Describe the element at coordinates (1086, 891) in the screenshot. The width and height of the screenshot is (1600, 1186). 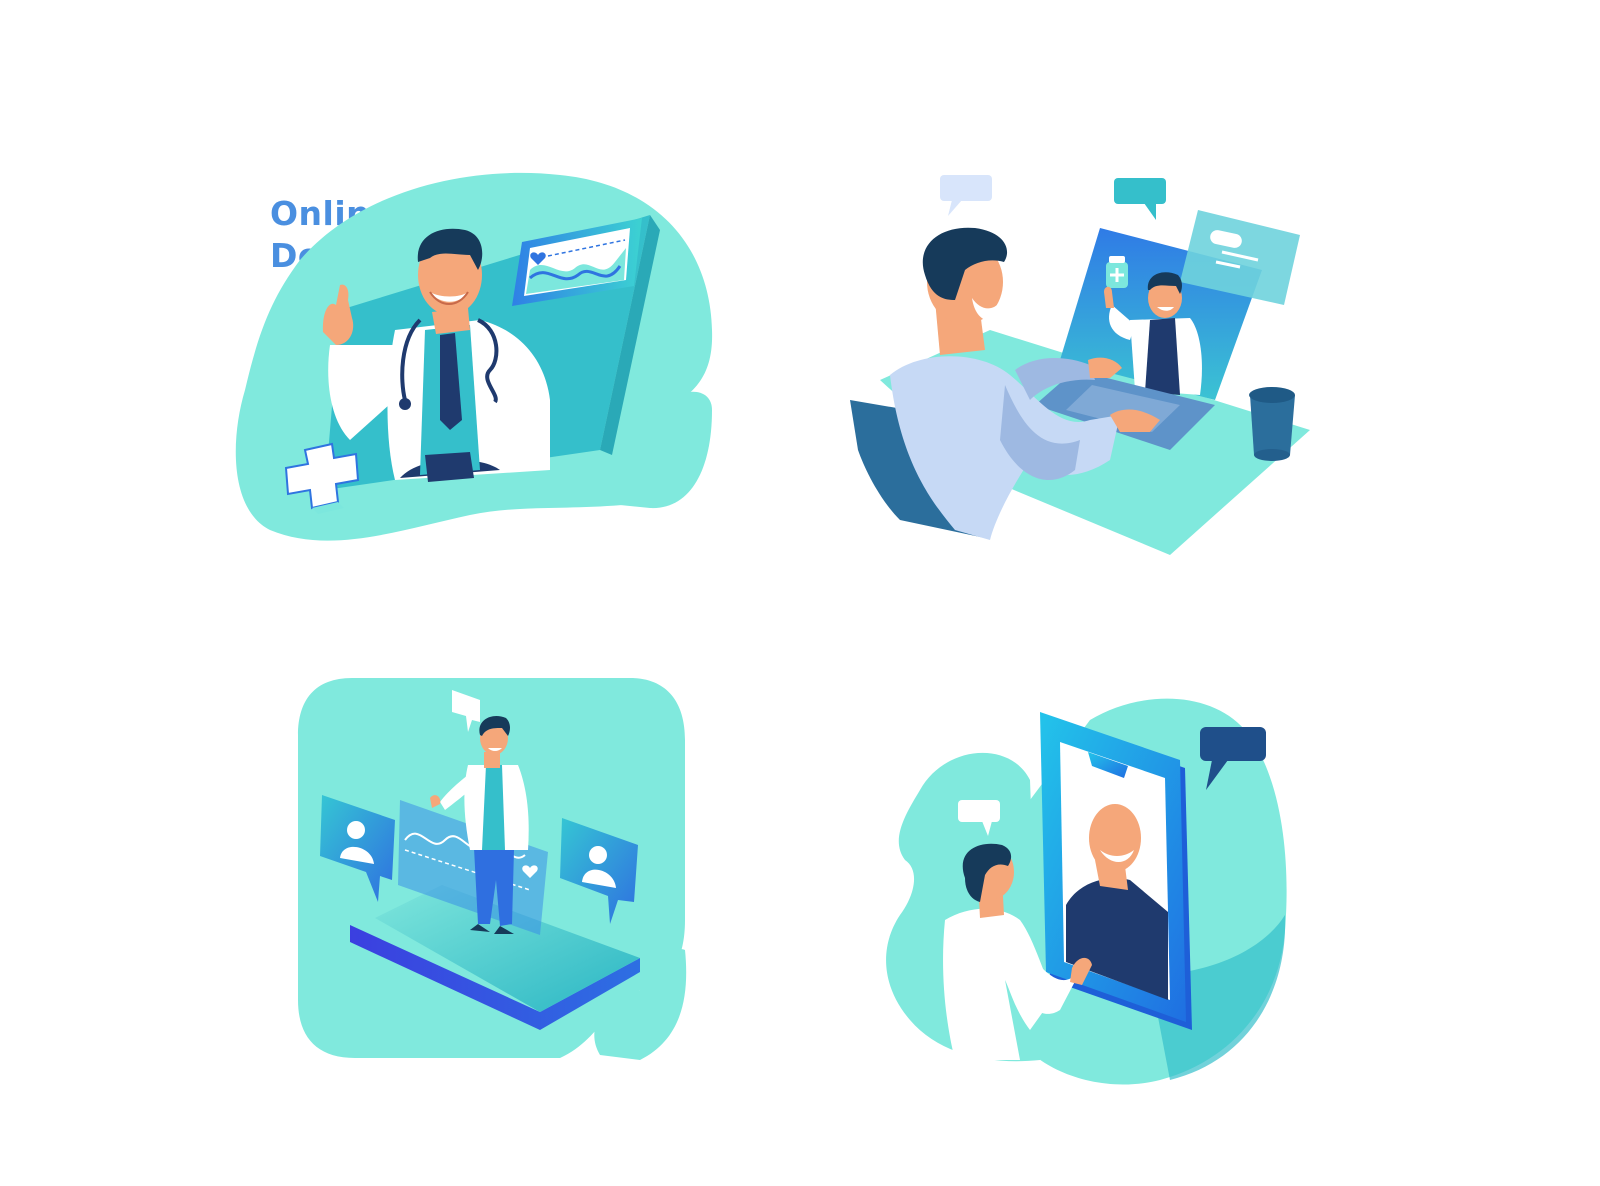
I see `scene-phone-call` at that location.